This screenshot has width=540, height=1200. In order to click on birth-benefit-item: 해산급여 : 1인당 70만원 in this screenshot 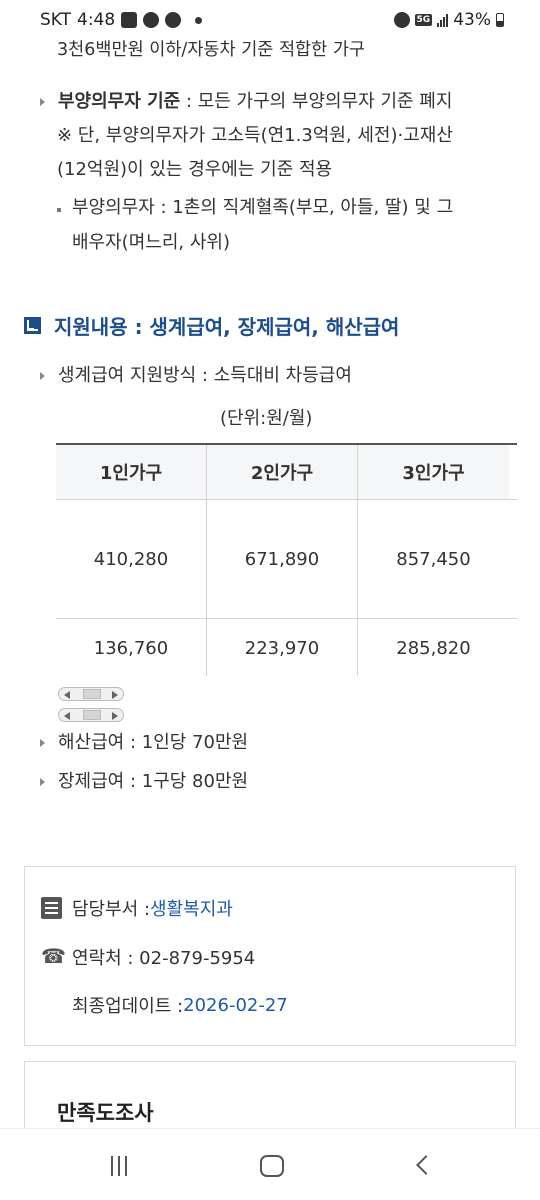, I will do `click(144, 743)`.